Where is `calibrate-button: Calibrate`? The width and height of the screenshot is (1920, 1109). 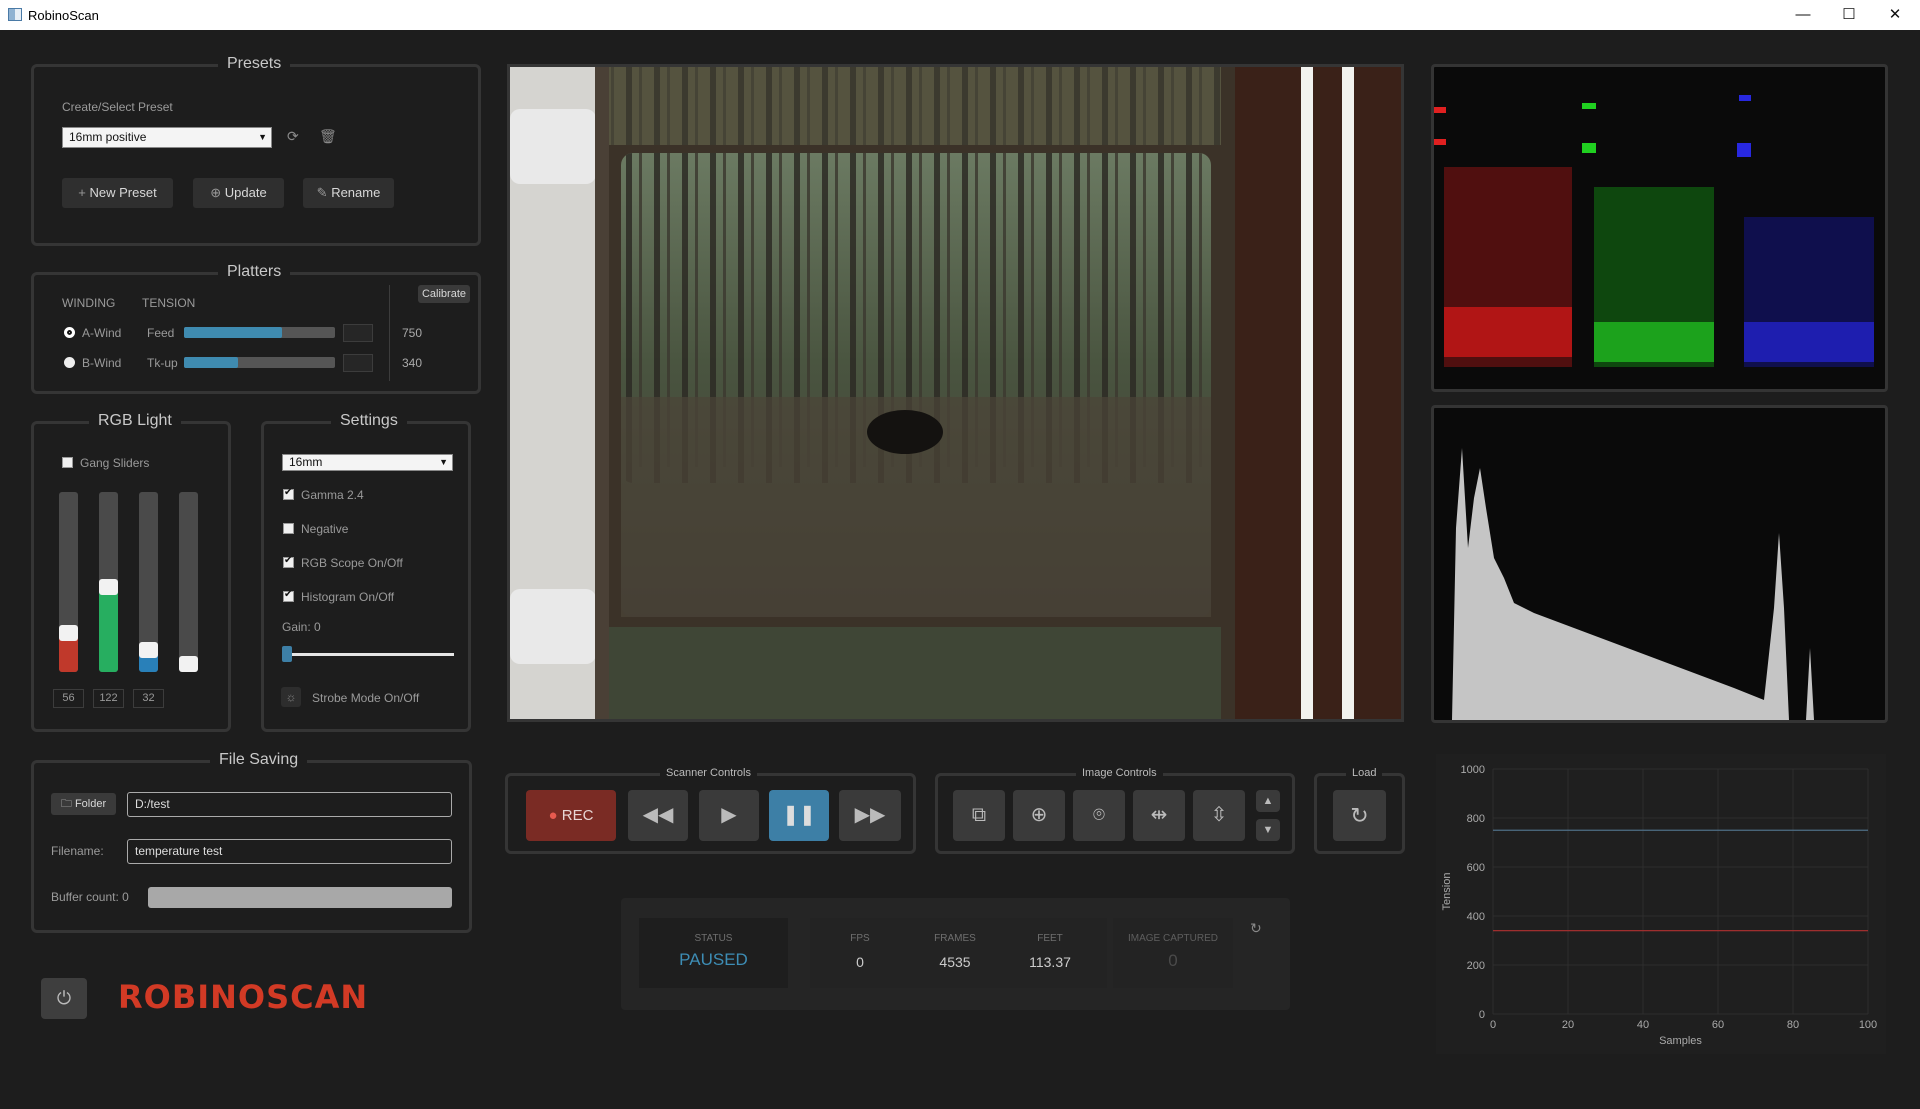 calibrate-button: Calibrate is located at coordinates (444, 294).